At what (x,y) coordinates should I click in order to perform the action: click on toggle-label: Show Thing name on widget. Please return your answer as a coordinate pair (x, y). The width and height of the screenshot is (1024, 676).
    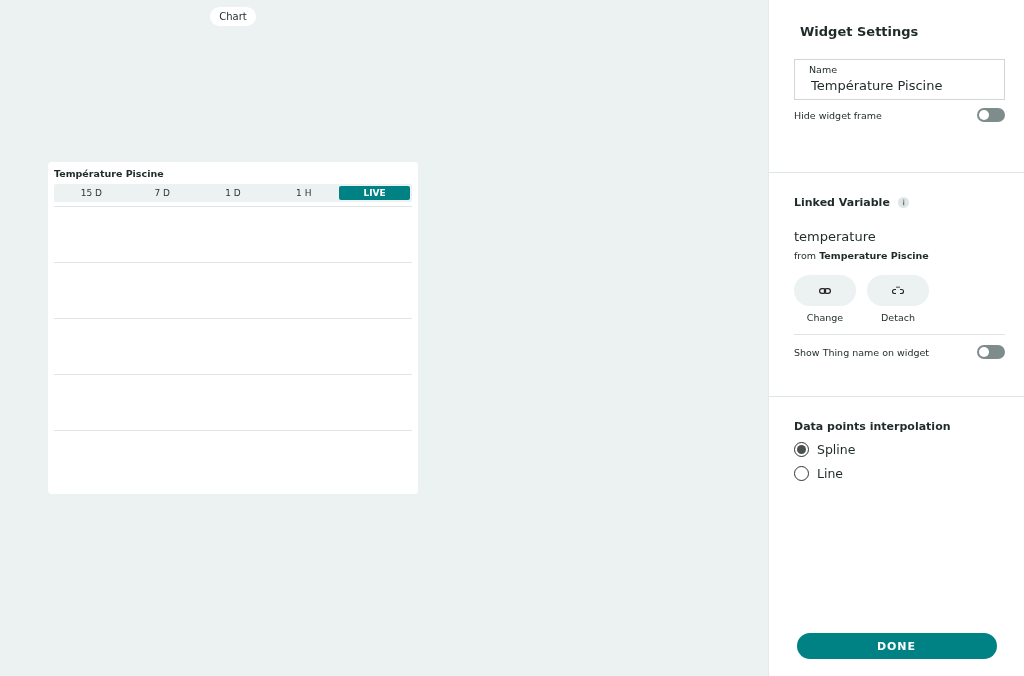
    Looking at the image, I should click on (862, 352).